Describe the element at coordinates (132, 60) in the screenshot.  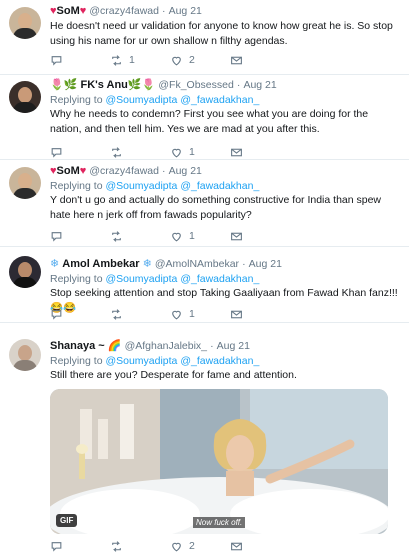
I see `retweet-count: 1` at that location.